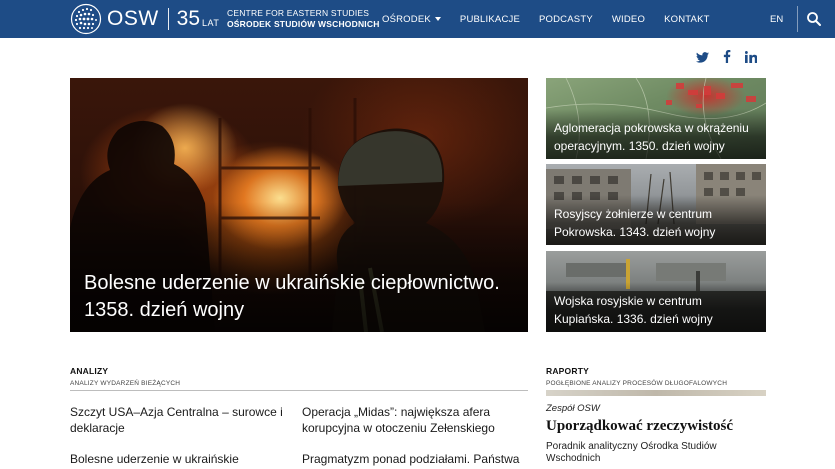  What do you see at coordinates (412, 459) in the screenshot?
I see `analysis-article-link: Pragmatyzm ponad podziałami. Państwa` at bounding box center [412, 459].